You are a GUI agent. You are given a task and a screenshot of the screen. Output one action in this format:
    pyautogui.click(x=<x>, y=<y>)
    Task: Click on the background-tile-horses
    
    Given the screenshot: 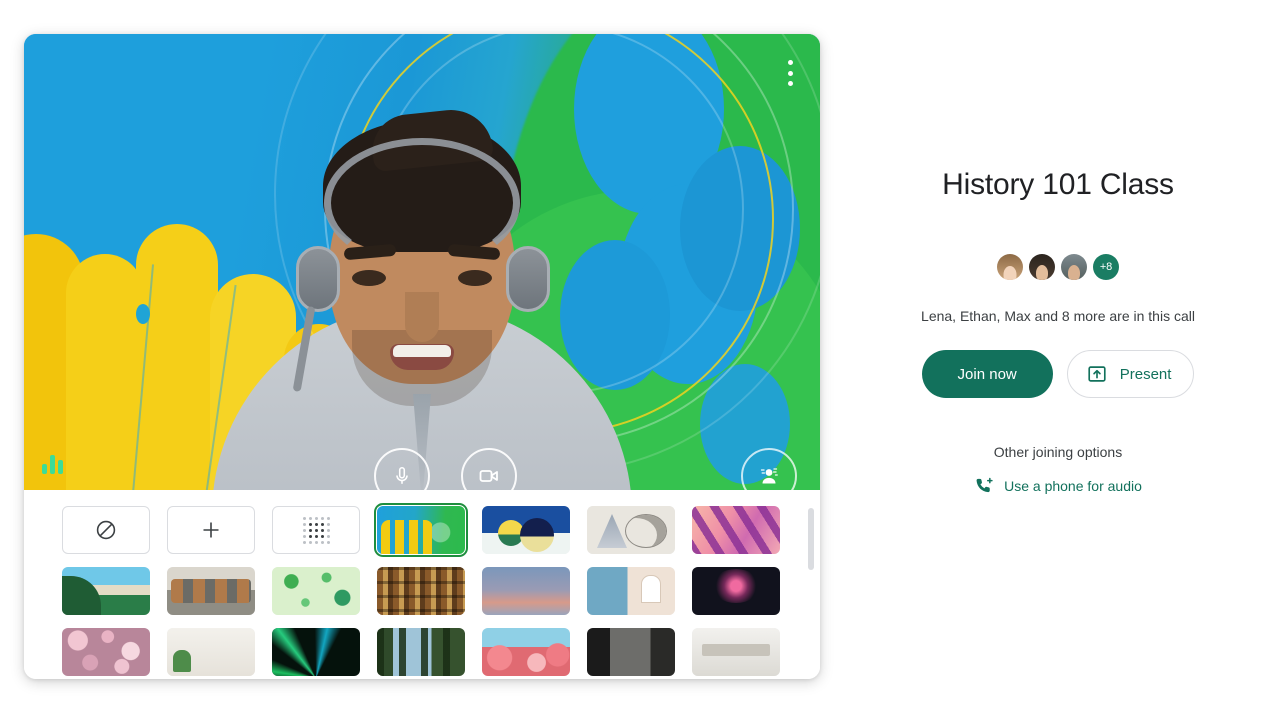 What is the action you would take?
    pyautogui.click(x=211, y=591)
    